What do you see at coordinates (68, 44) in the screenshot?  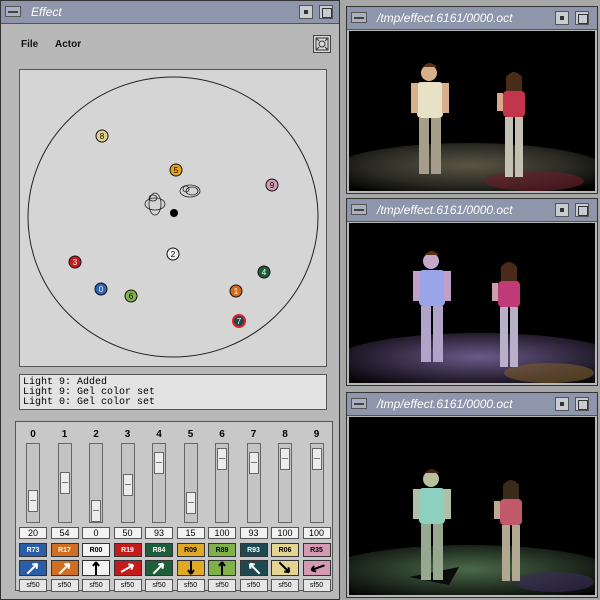 I see `menu-actor: Actor` at bounding box center [68, 44].